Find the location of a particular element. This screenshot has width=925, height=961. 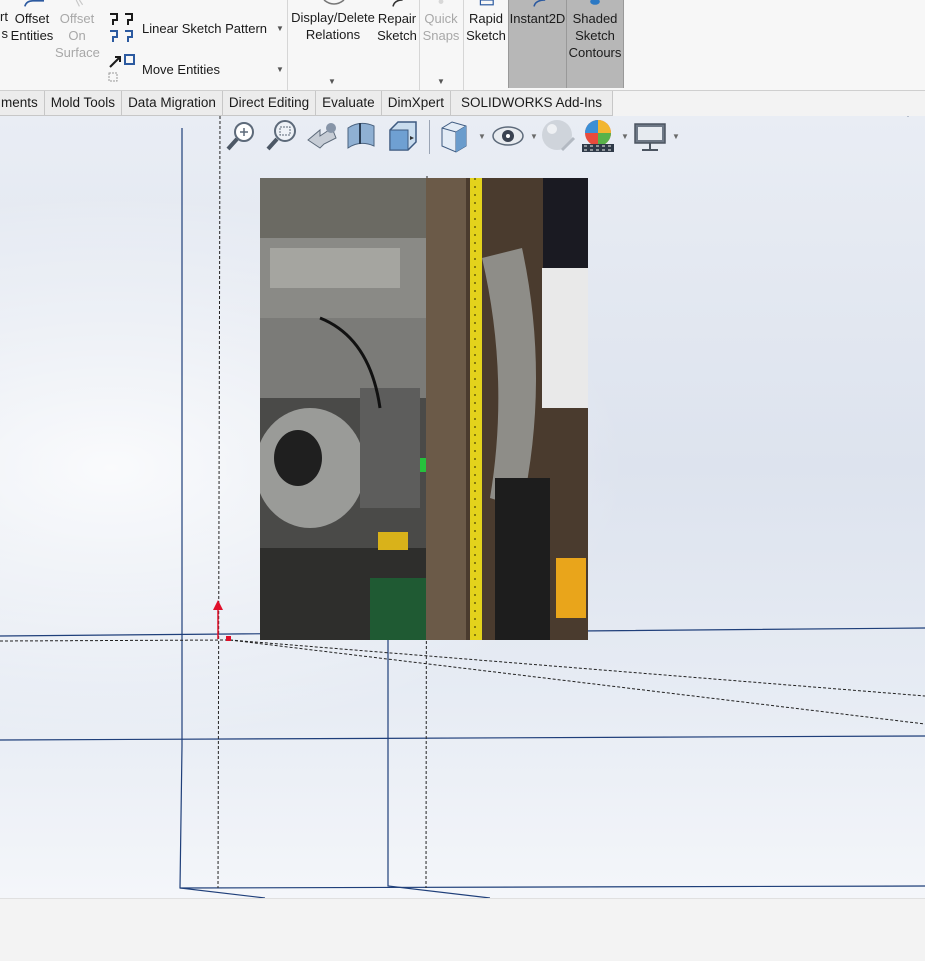

hud-separator is located at coordinates (429, 137).